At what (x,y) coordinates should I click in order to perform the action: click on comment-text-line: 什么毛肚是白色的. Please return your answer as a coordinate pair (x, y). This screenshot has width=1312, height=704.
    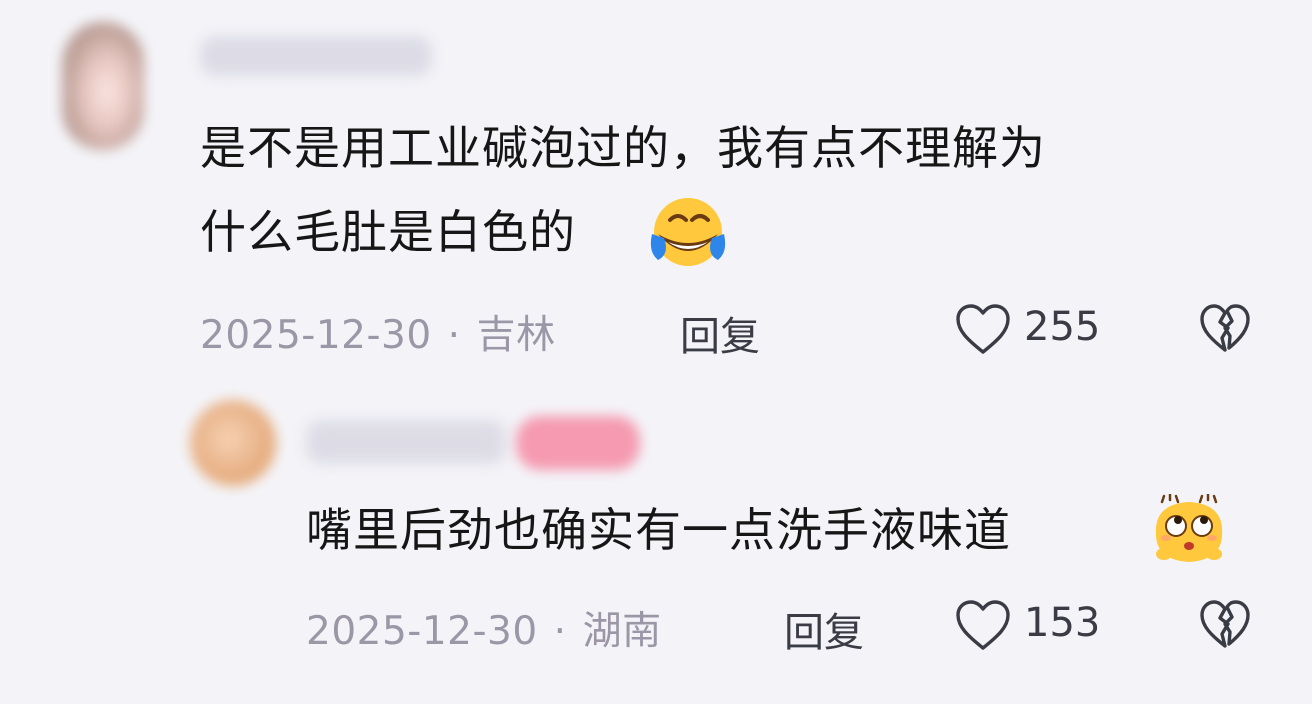
    Looking at the image, I should click on (388, 232).